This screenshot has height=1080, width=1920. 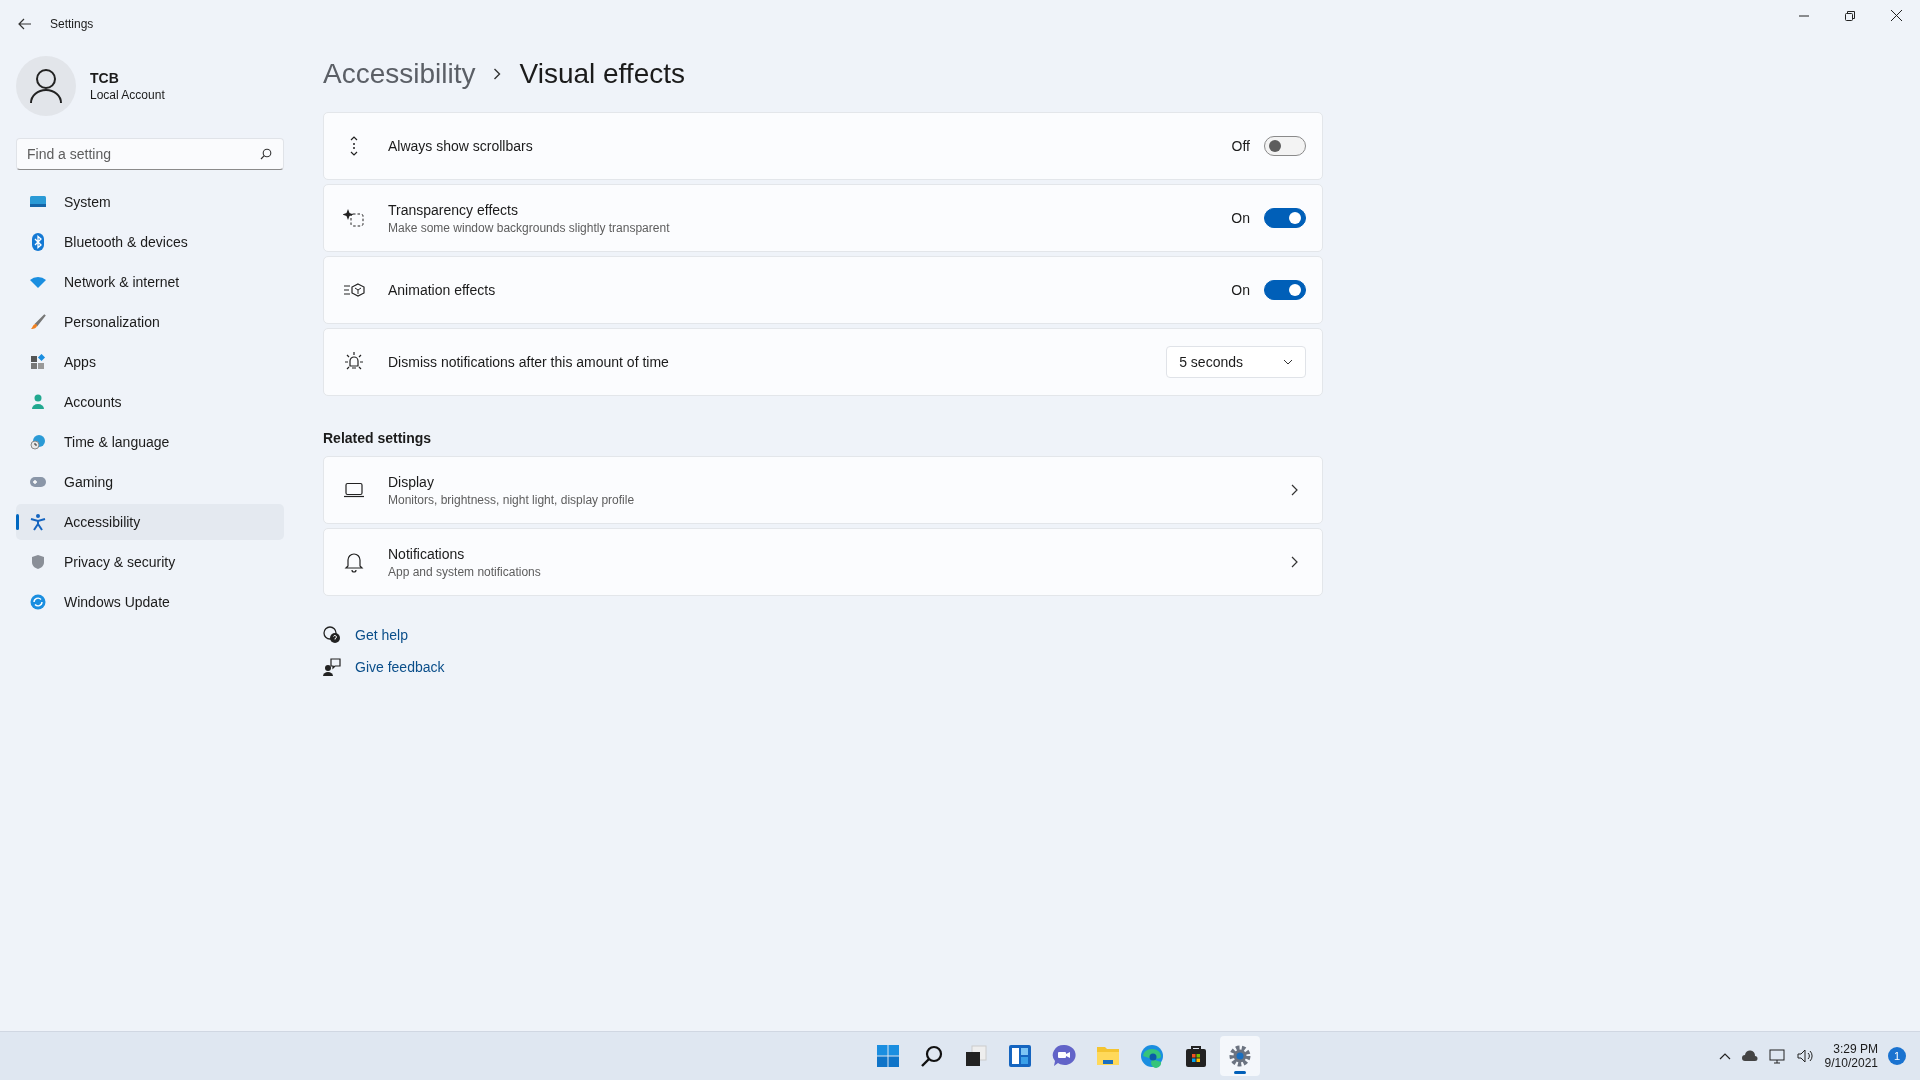 What do you see at coordinates (1855, 1049) in the screenshot?
I see `clock-time: 3:29 PM` at bounding box center [1855, 1049].